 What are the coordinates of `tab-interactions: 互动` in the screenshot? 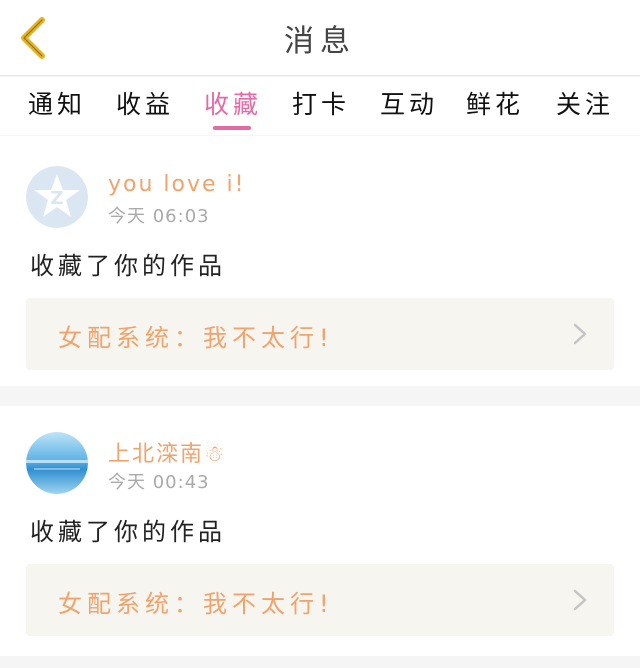 It's located at (409, 103).